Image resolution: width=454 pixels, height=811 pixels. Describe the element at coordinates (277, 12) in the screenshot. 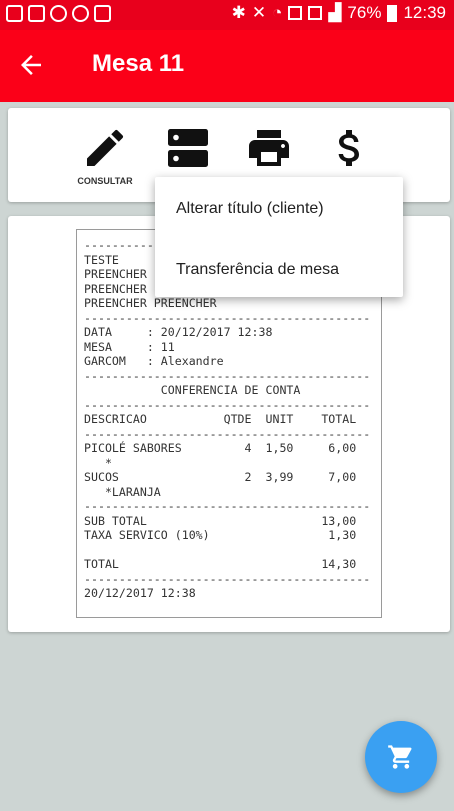

I see `wifi-icon: ◔` at that location.